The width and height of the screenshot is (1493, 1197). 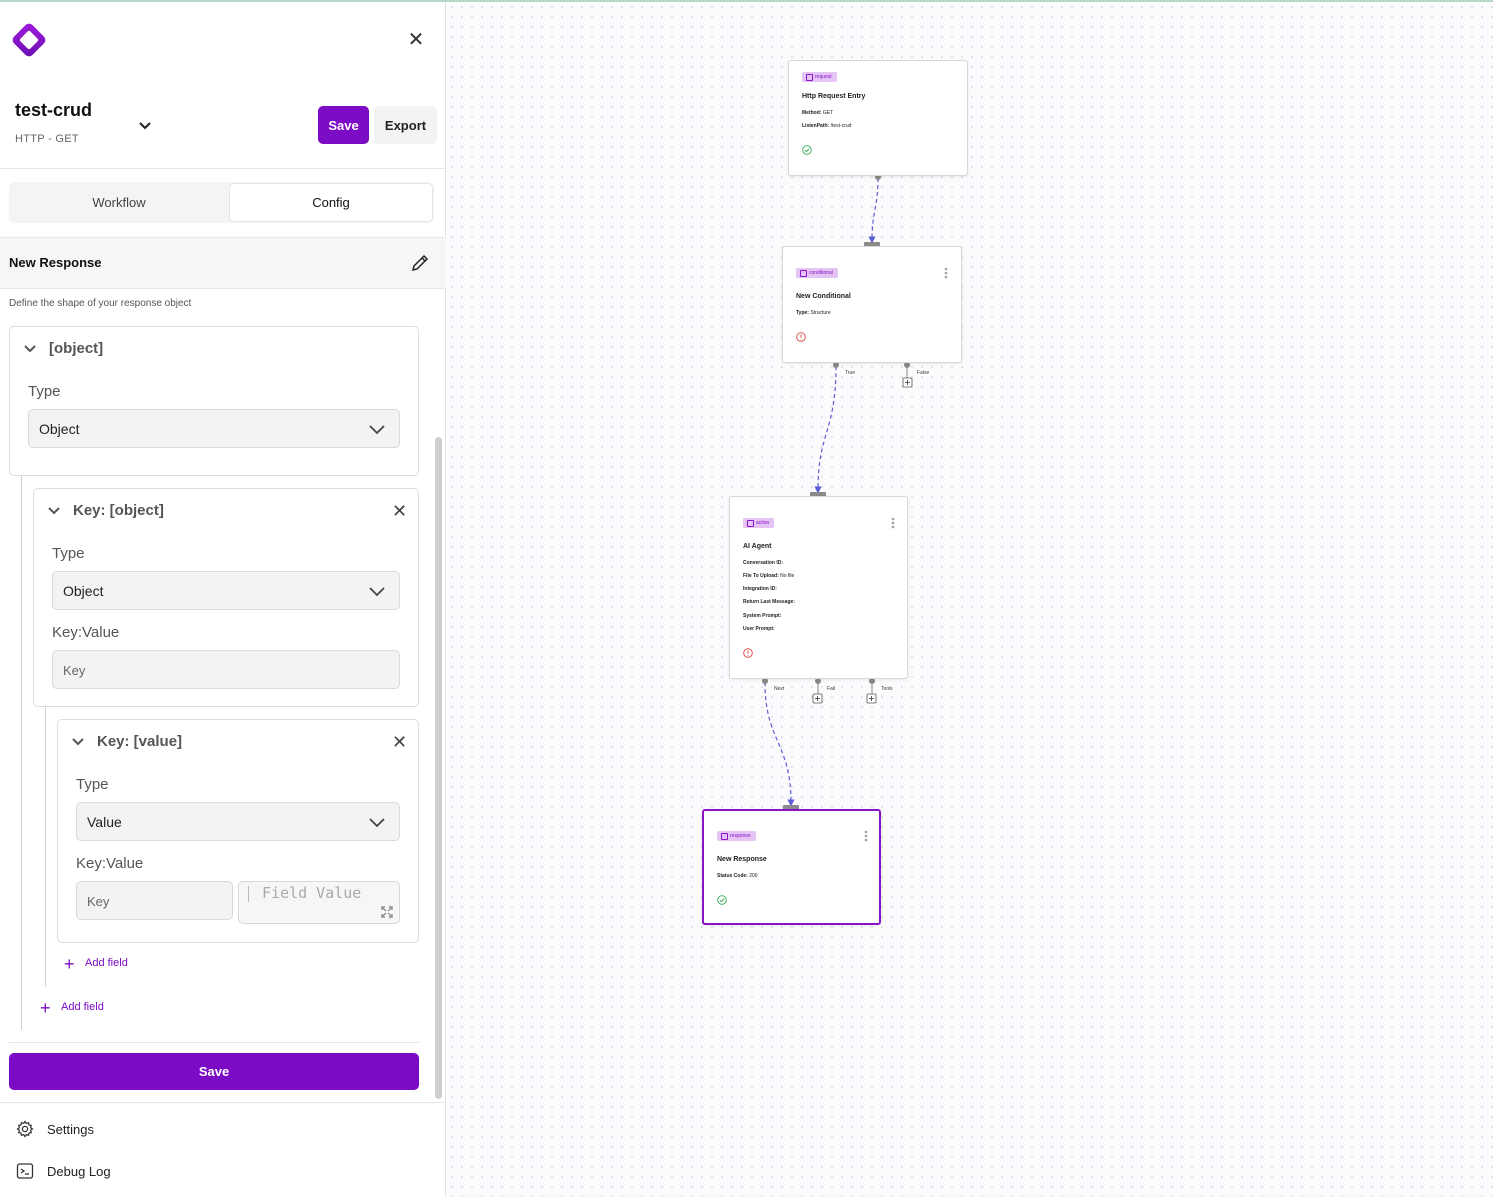 I want to click on node-prop-method: Method: GET, so click(x=818, y=113).